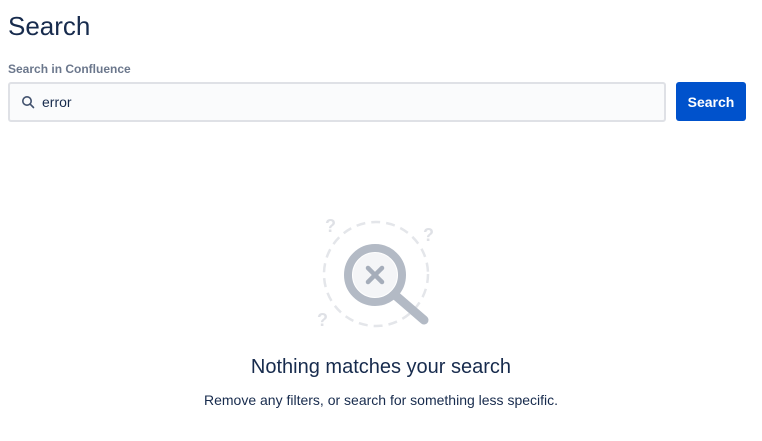  I want to click on search-field-label: Search in Confluence, so click(69, 69).